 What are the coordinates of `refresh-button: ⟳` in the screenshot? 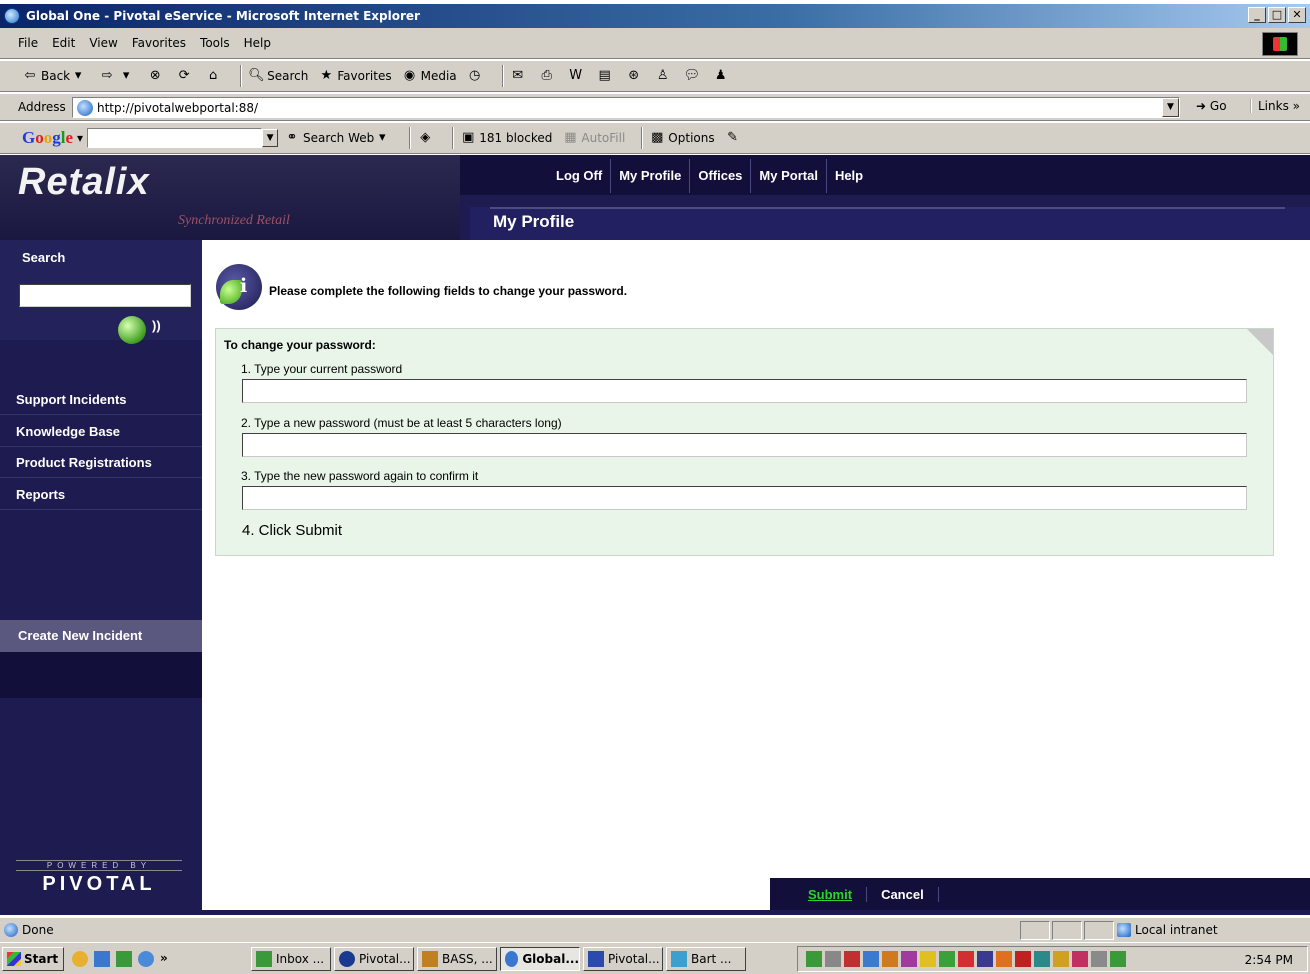 It's located at (185, 76).